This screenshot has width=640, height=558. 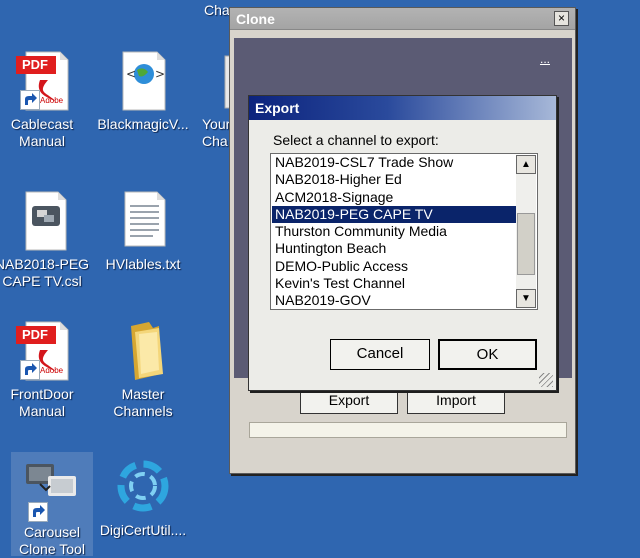 What do you see at coordinates (143, 402) in the screenshot?
I see `desktop-icon-label: Master Channels` at bounding box center [143, 402].